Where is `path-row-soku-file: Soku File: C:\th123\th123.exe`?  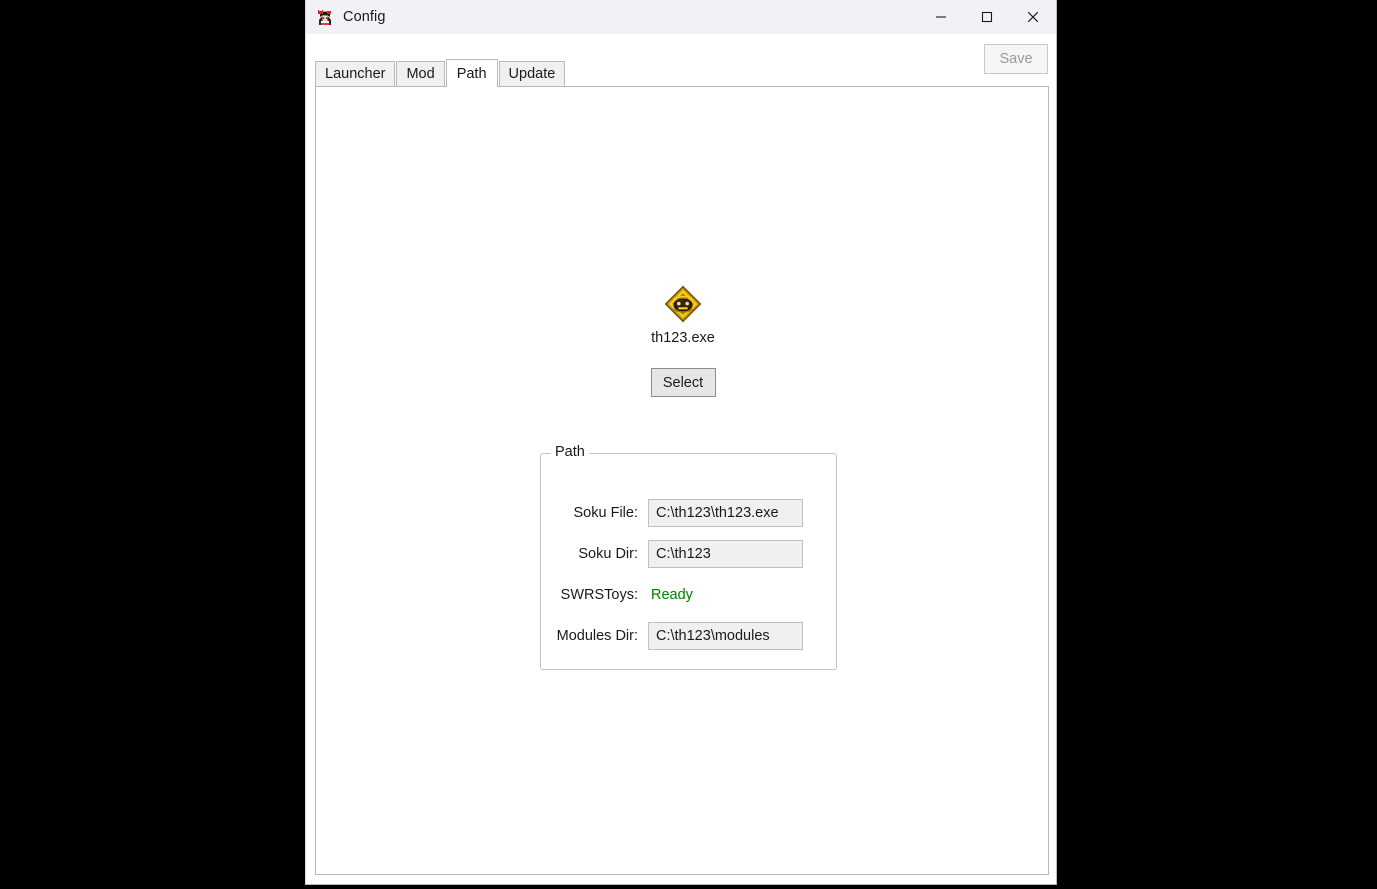
path-row-soku-file: Soku File: C:\th123\th123.exe is located at coordinates (688, 512).